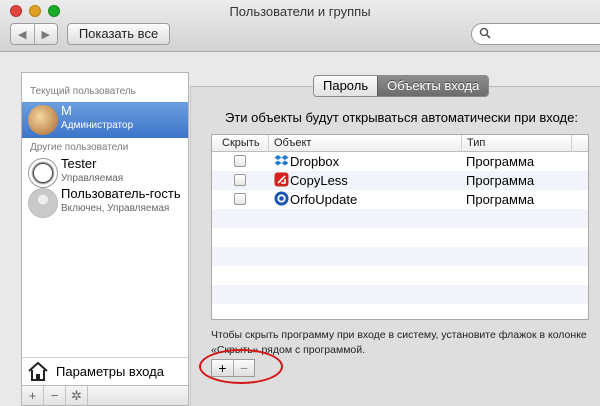 The height and width of the screenshot is (406, 600). Describe the element at coordinates (241, 143) in the screenshot. I see `column-hide: Скрыть` at that location.